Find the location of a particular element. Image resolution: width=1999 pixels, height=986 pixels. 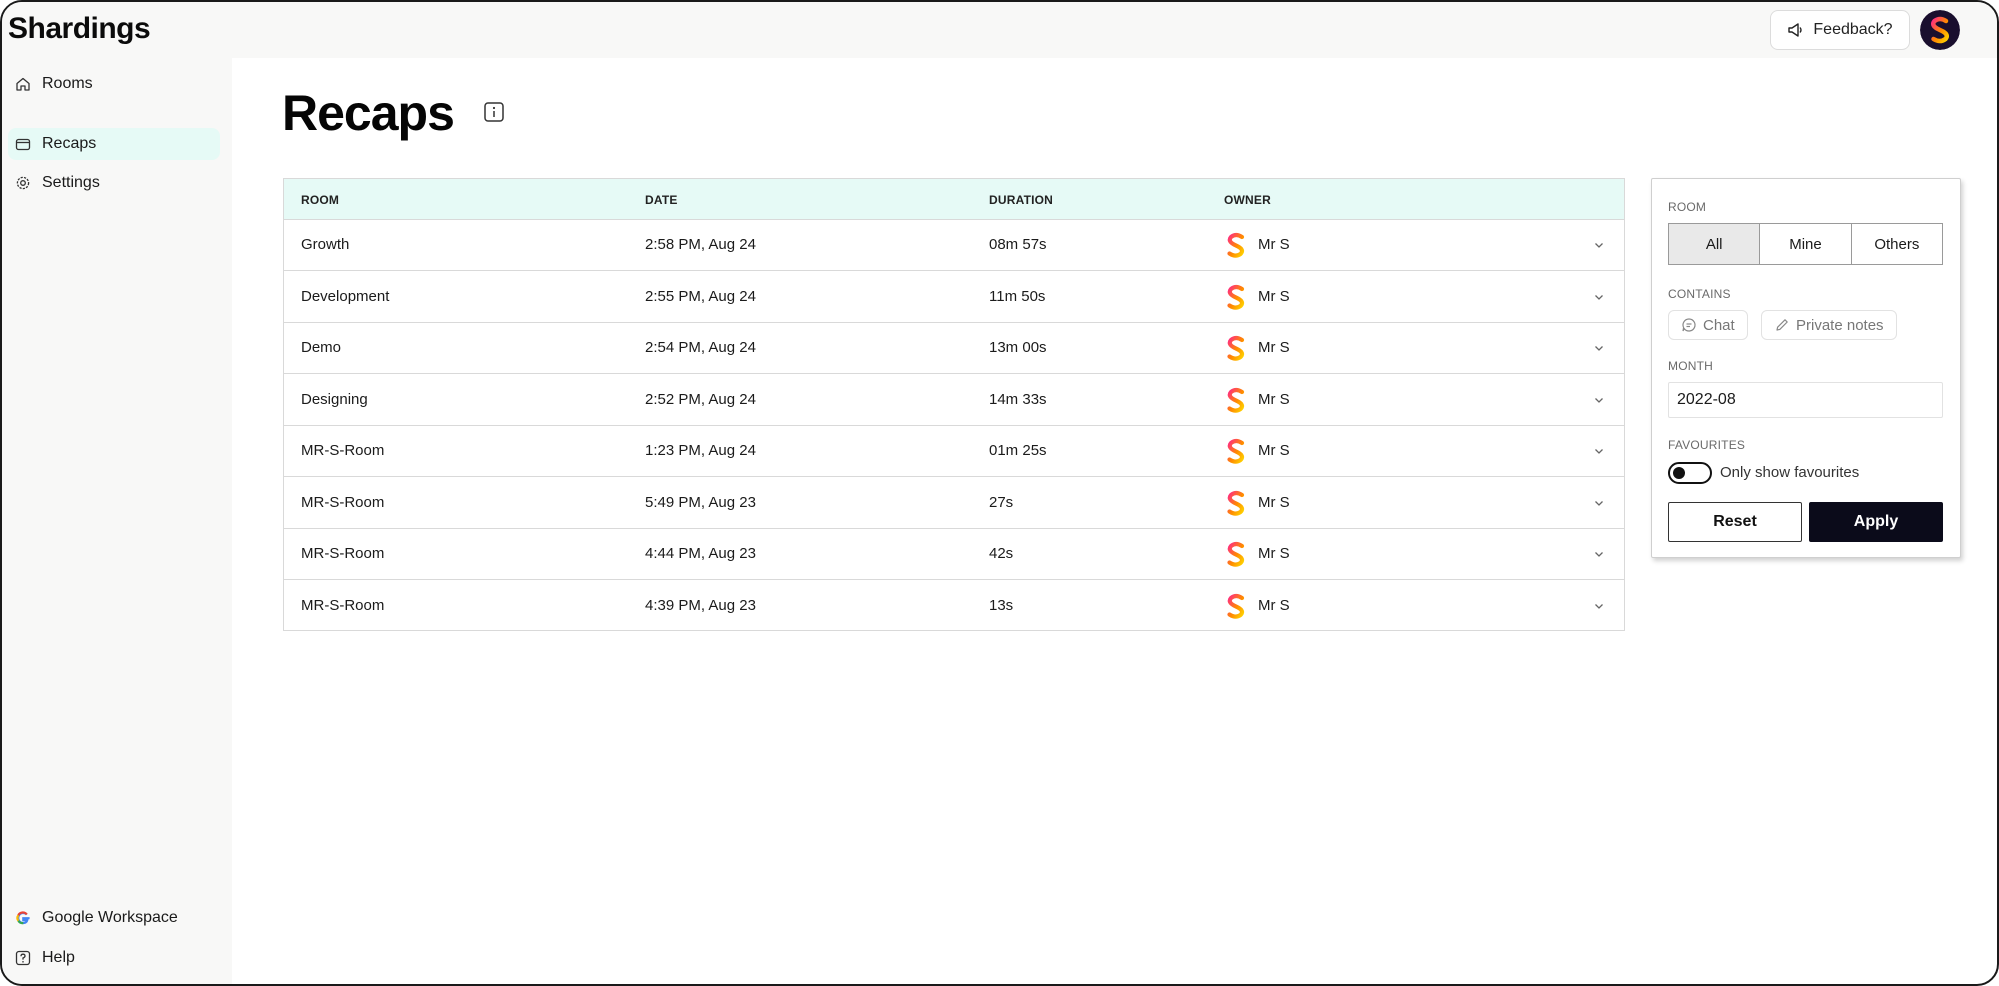

cell-room: Development is located at coordinates (345, 296).